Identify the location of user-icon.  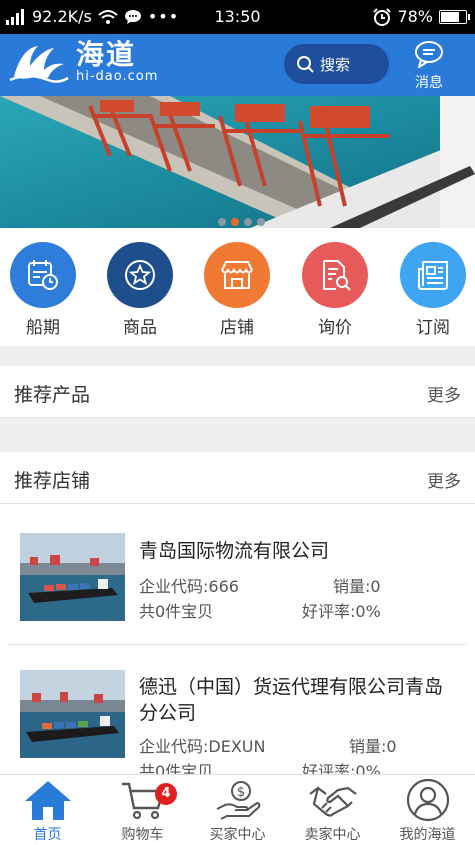
(427, 800).